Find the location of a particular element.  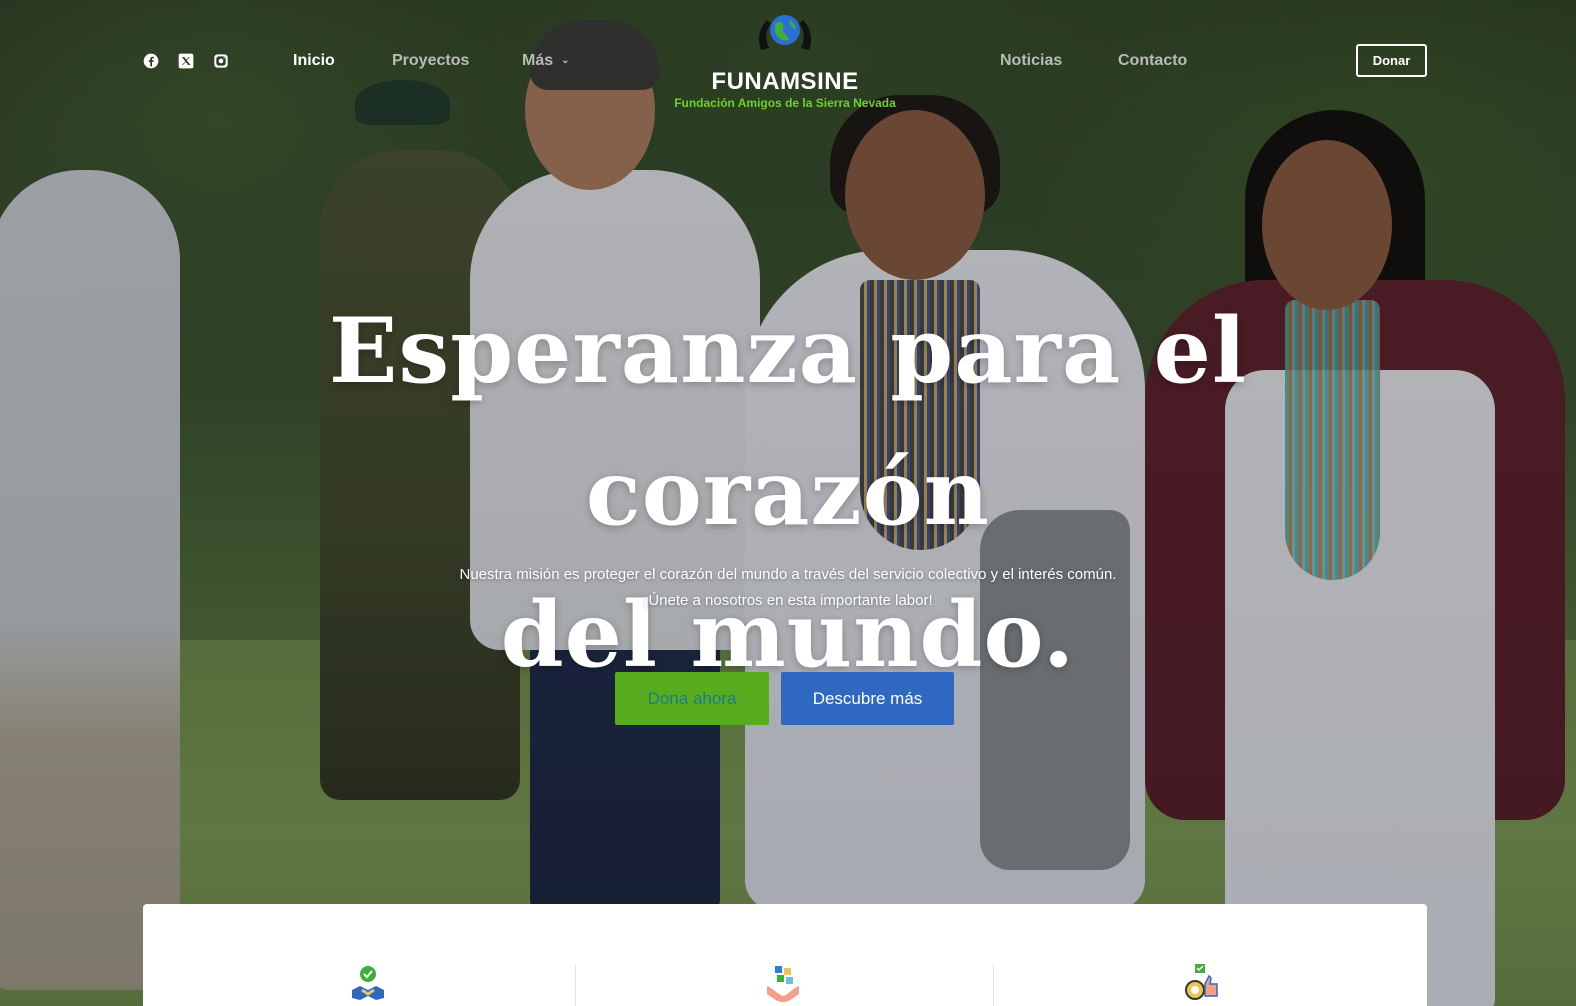

discover-more-button: Descubre más is located at coordinates (867, 698).